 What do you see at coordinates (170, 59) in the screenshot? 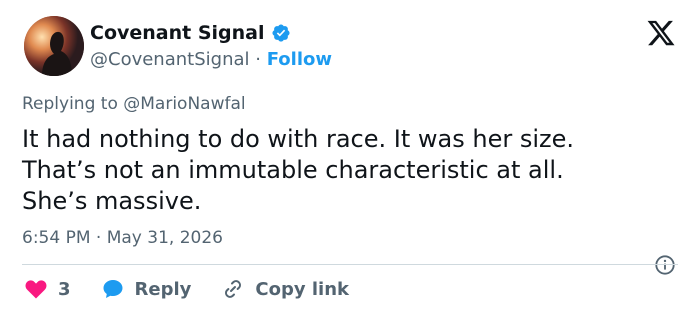
I see `handle: @CovenantSignal` at bounding box center [170, 59].